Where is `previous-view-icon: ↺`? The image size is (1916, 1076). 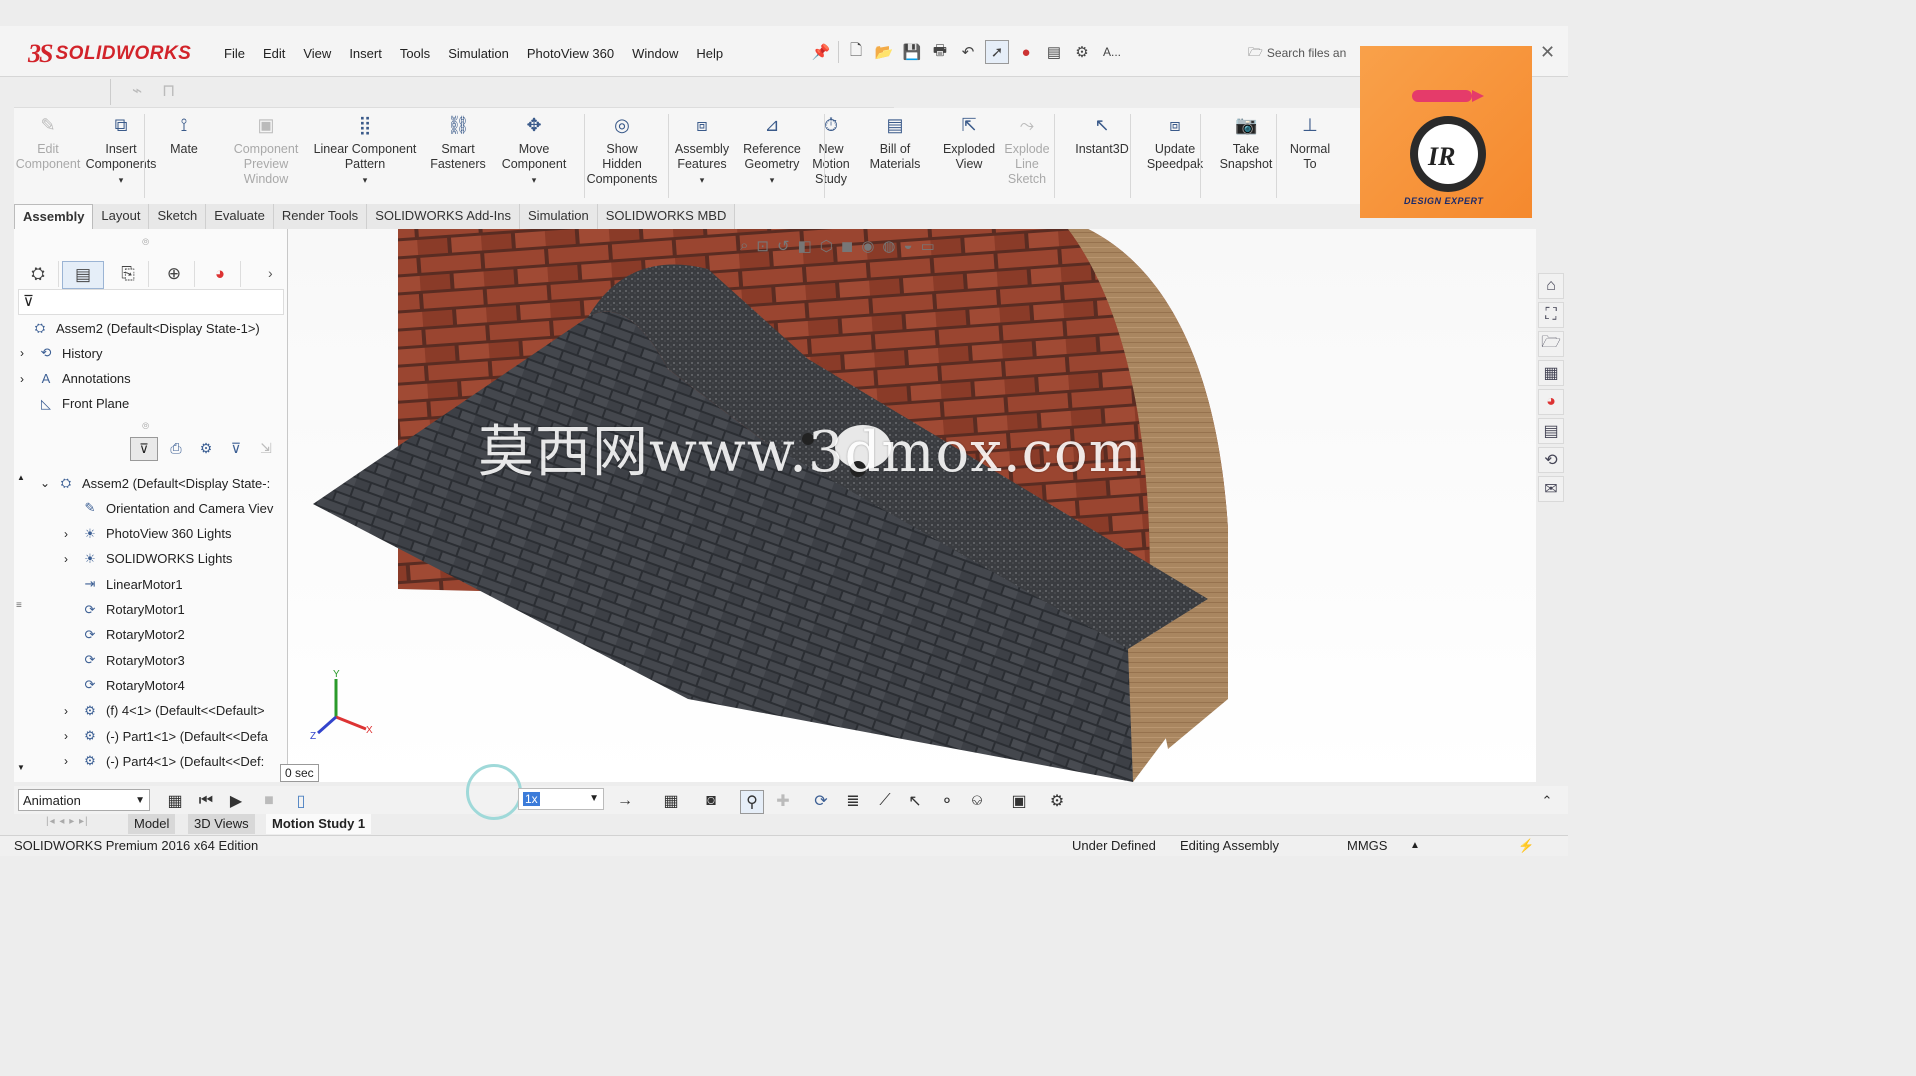
previous-view-icon: ↺ is located at coordinates (783, 246).